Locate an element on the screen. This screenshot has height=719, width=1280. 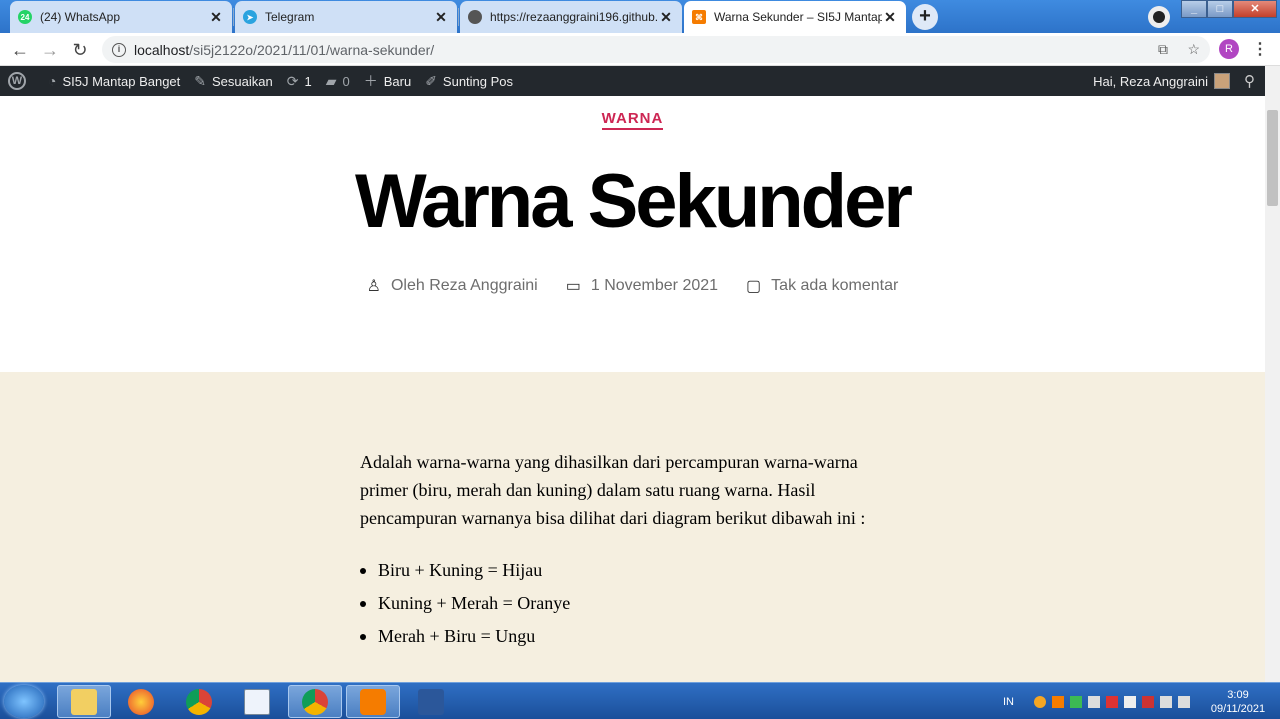
scrollbar-thumb is located at coordinates (1272, 158).